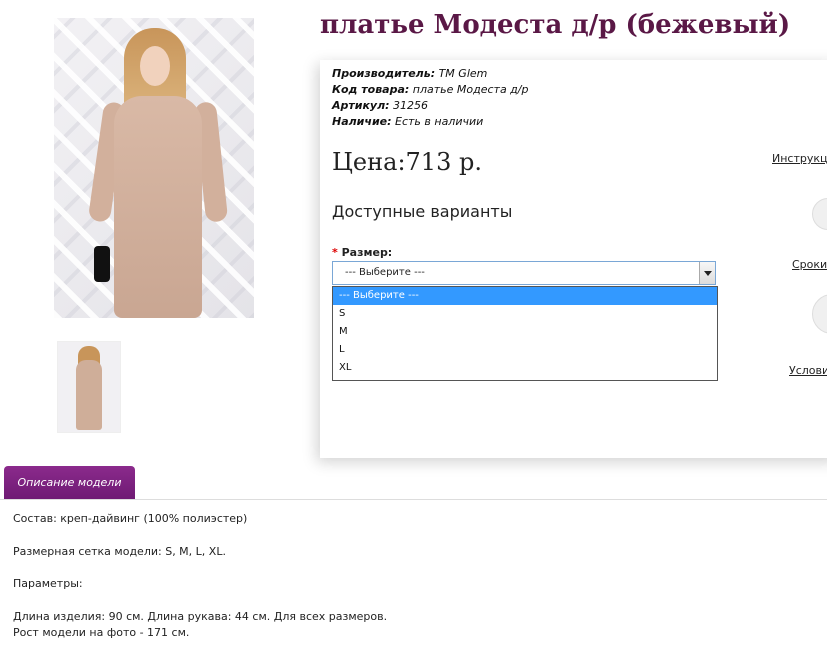 This screenshot has height=658, width=827. Describe the element at coordinates (119, 551) in the screenshot. I see `description-size-grid: Размерная сетка модели: S, M, L, XL.` at that location.